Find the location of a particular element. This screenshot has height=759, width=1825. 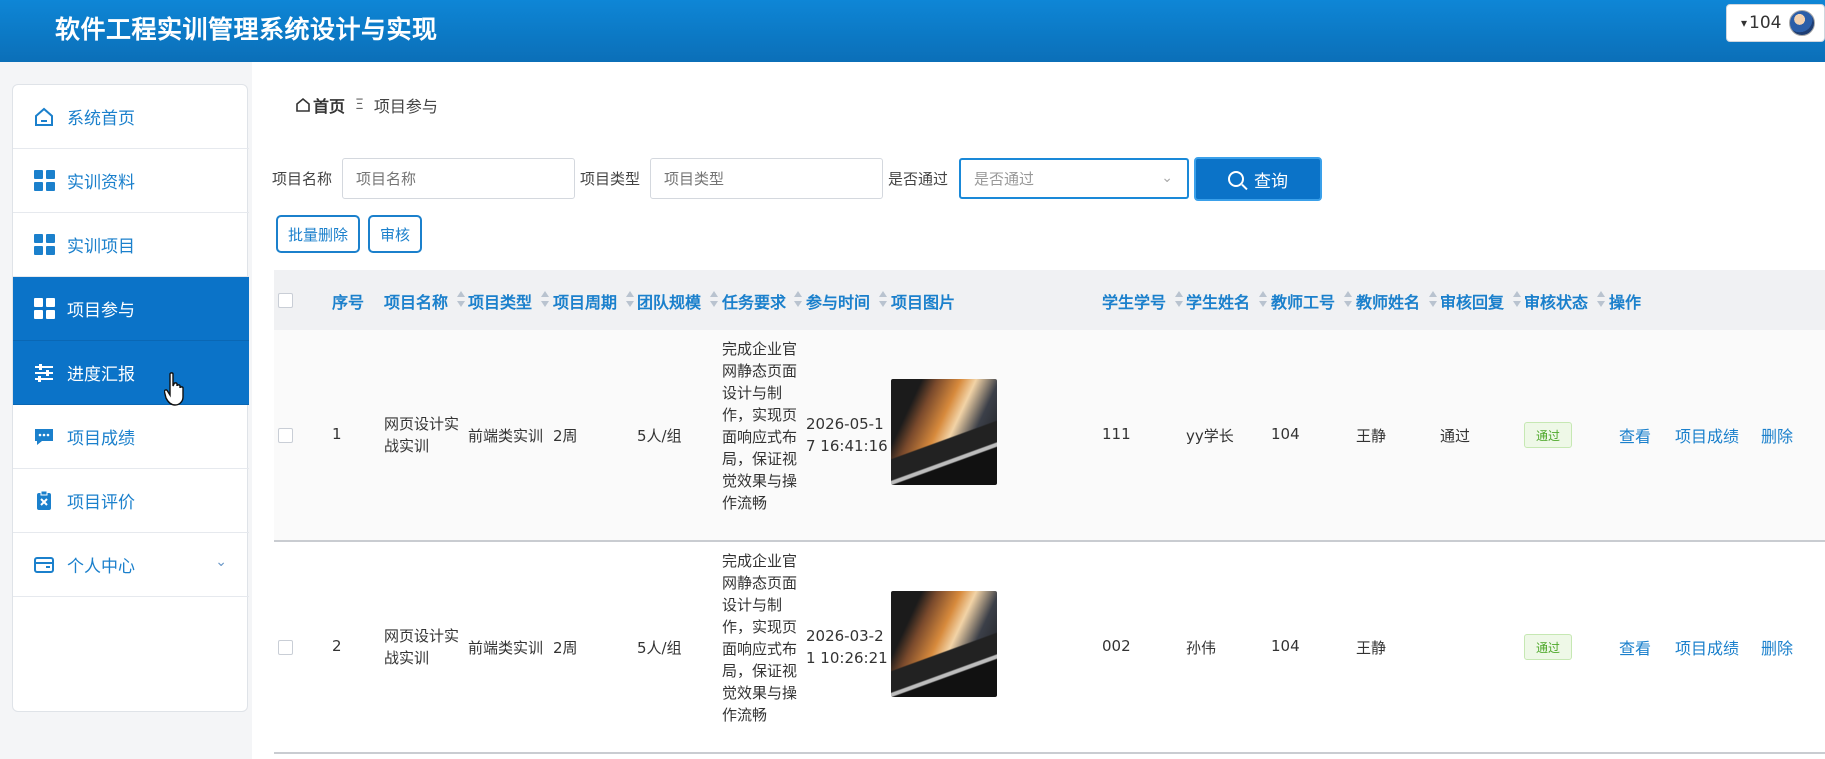

user-menu: ▾ 104 is located at coordinates (1775, 23).